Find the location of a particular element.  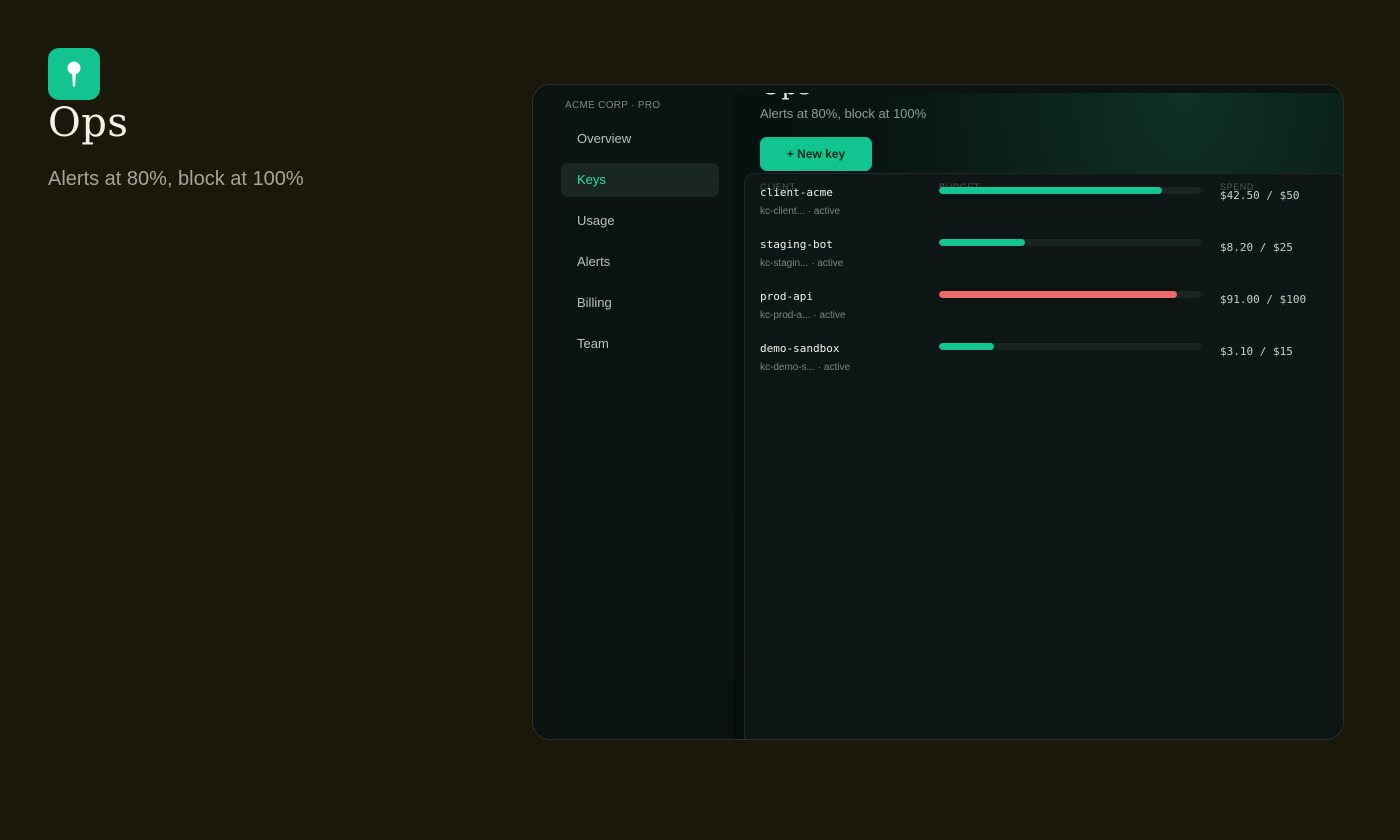

sidebar-item-overview: Overview is located at coordinates (640, 139).